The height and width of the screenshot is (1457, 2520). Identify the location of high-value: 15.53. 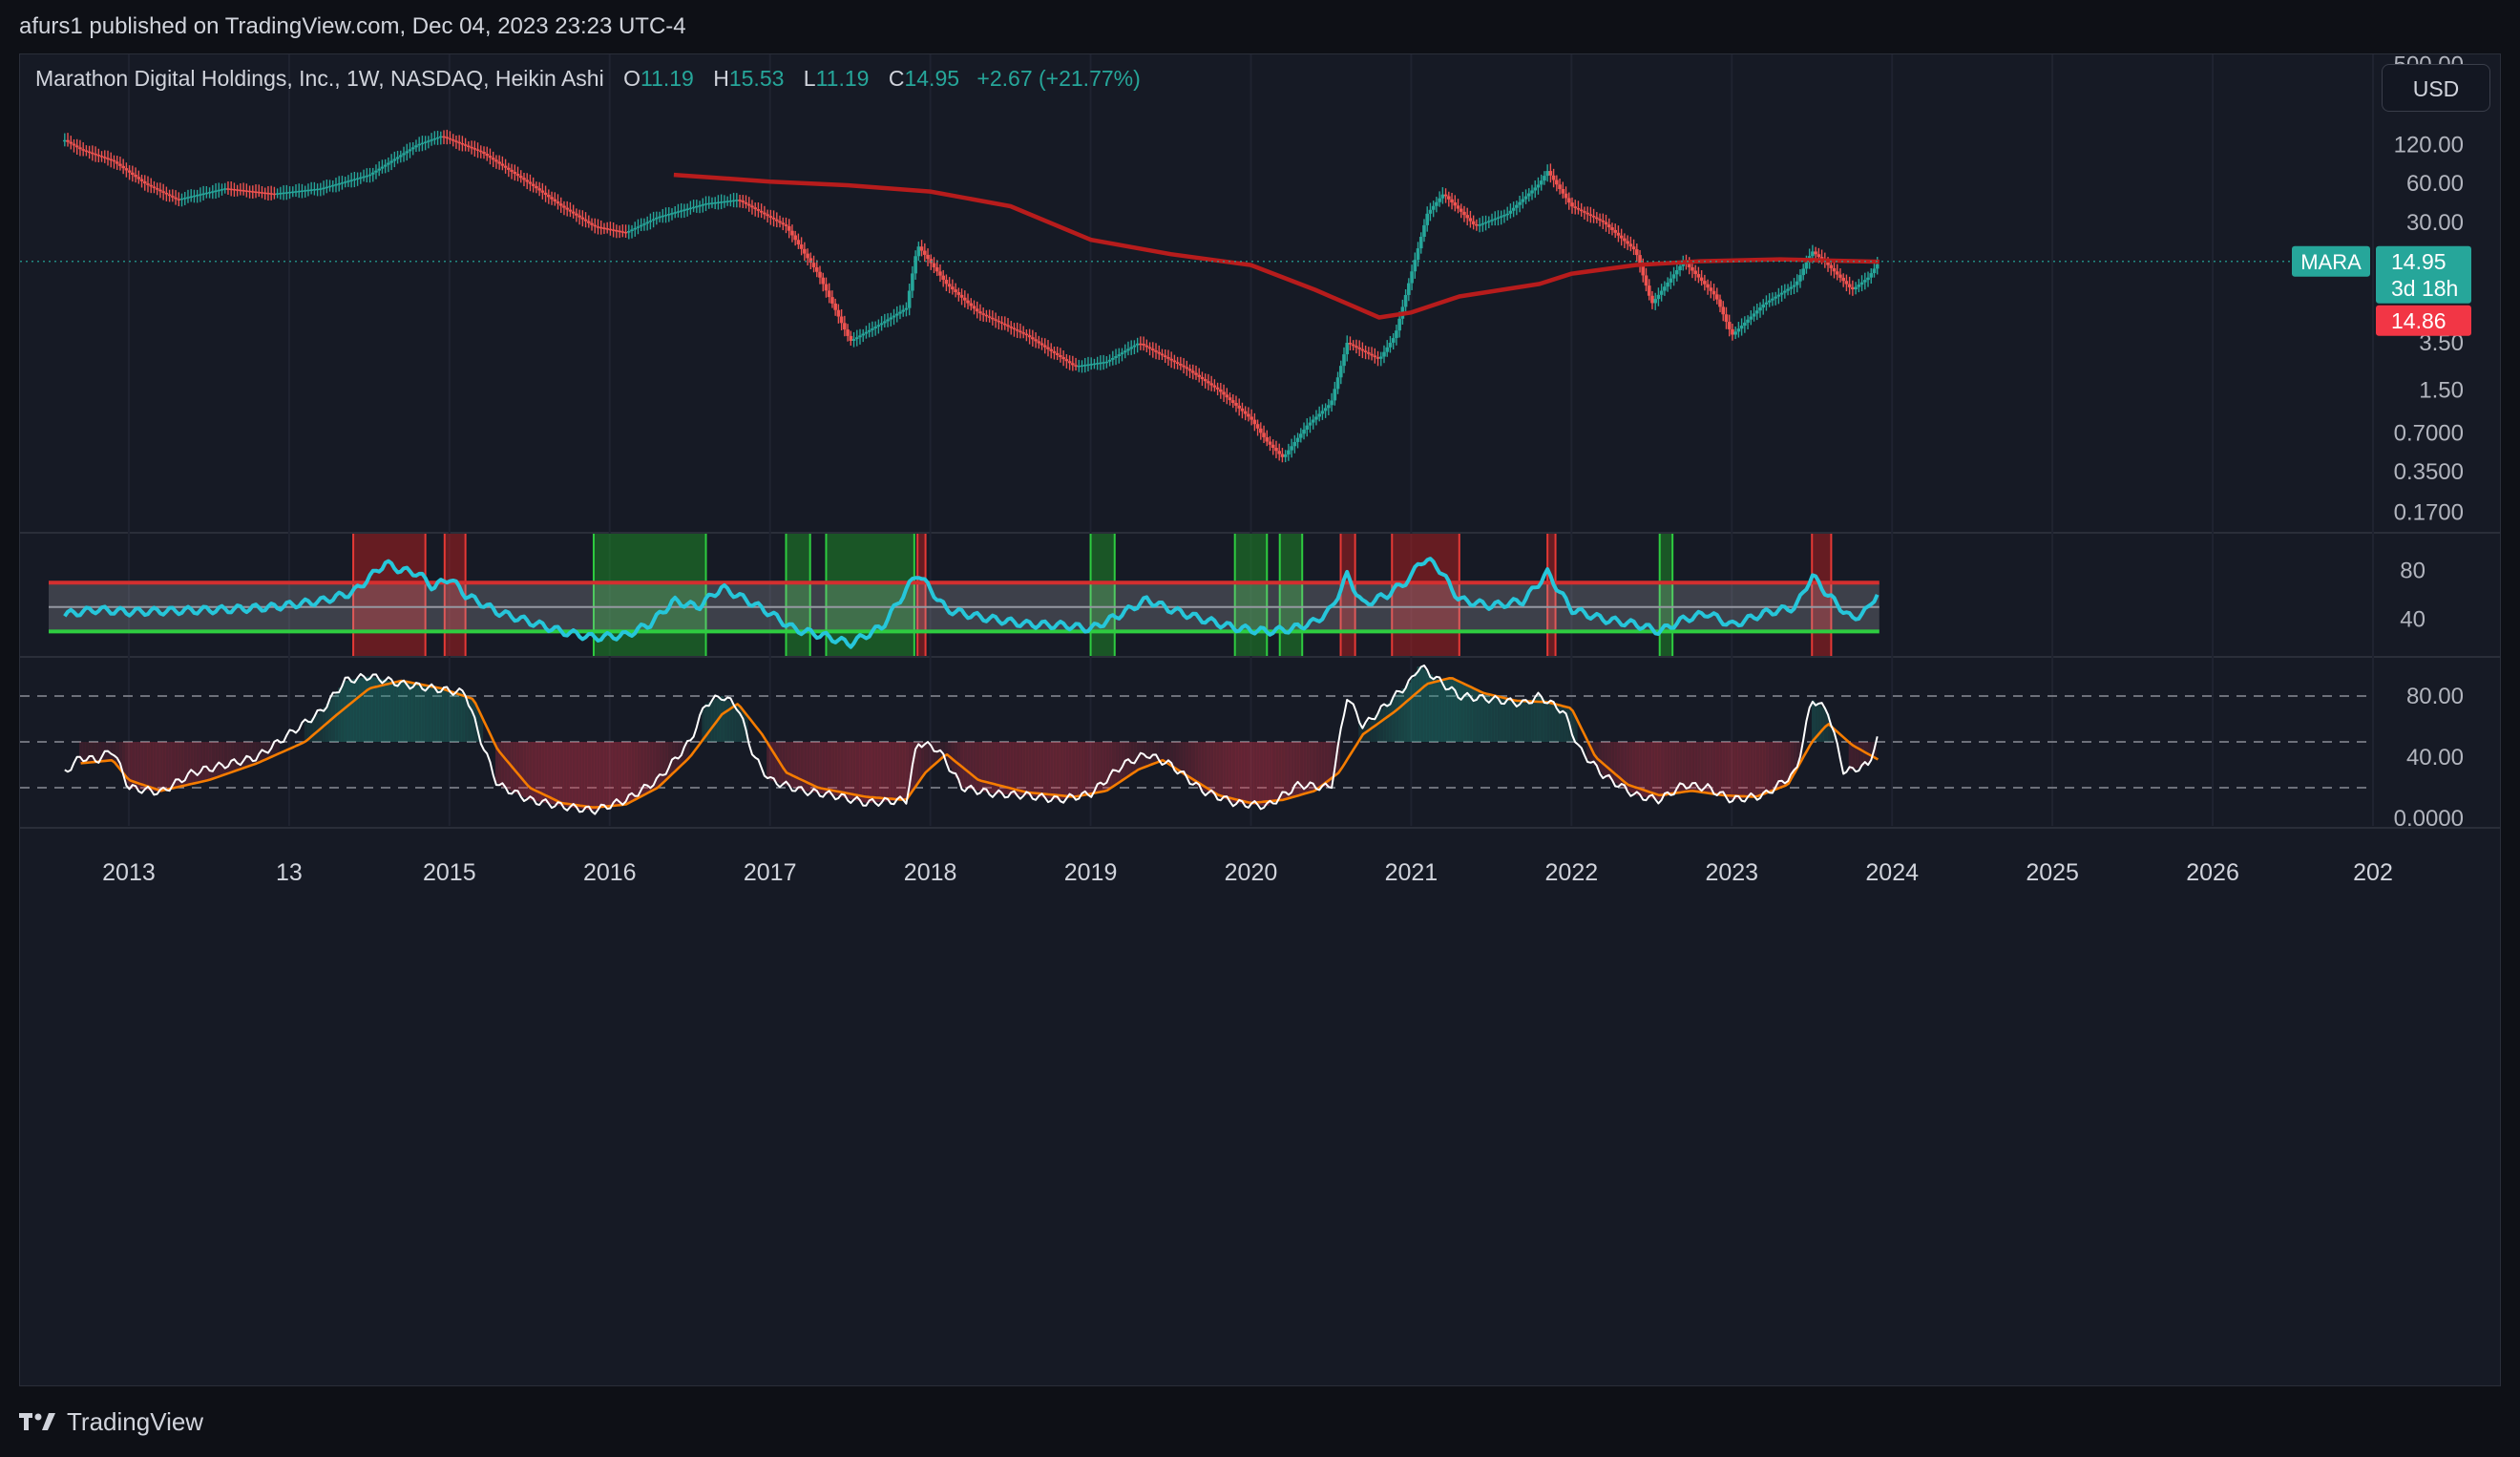
(756, 78).